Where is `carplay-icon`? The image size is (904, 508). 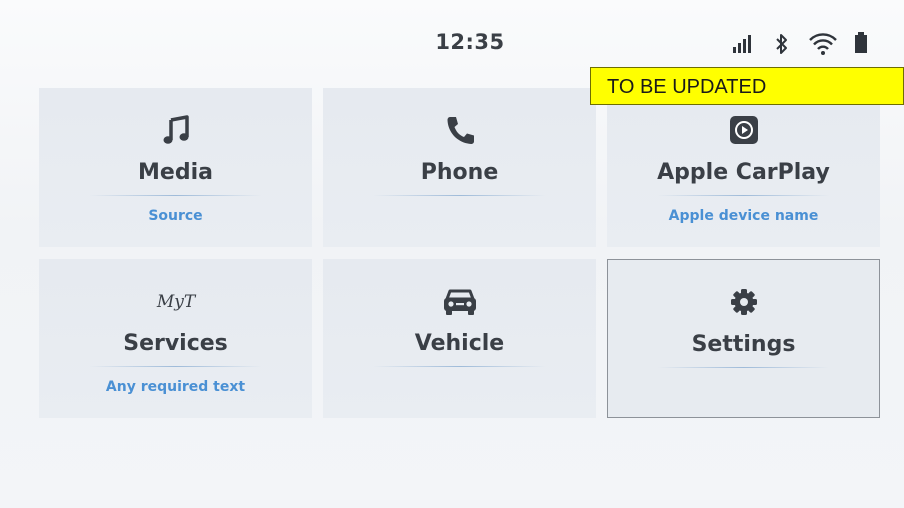 carplay-icon is located at coordinates (743, 130).